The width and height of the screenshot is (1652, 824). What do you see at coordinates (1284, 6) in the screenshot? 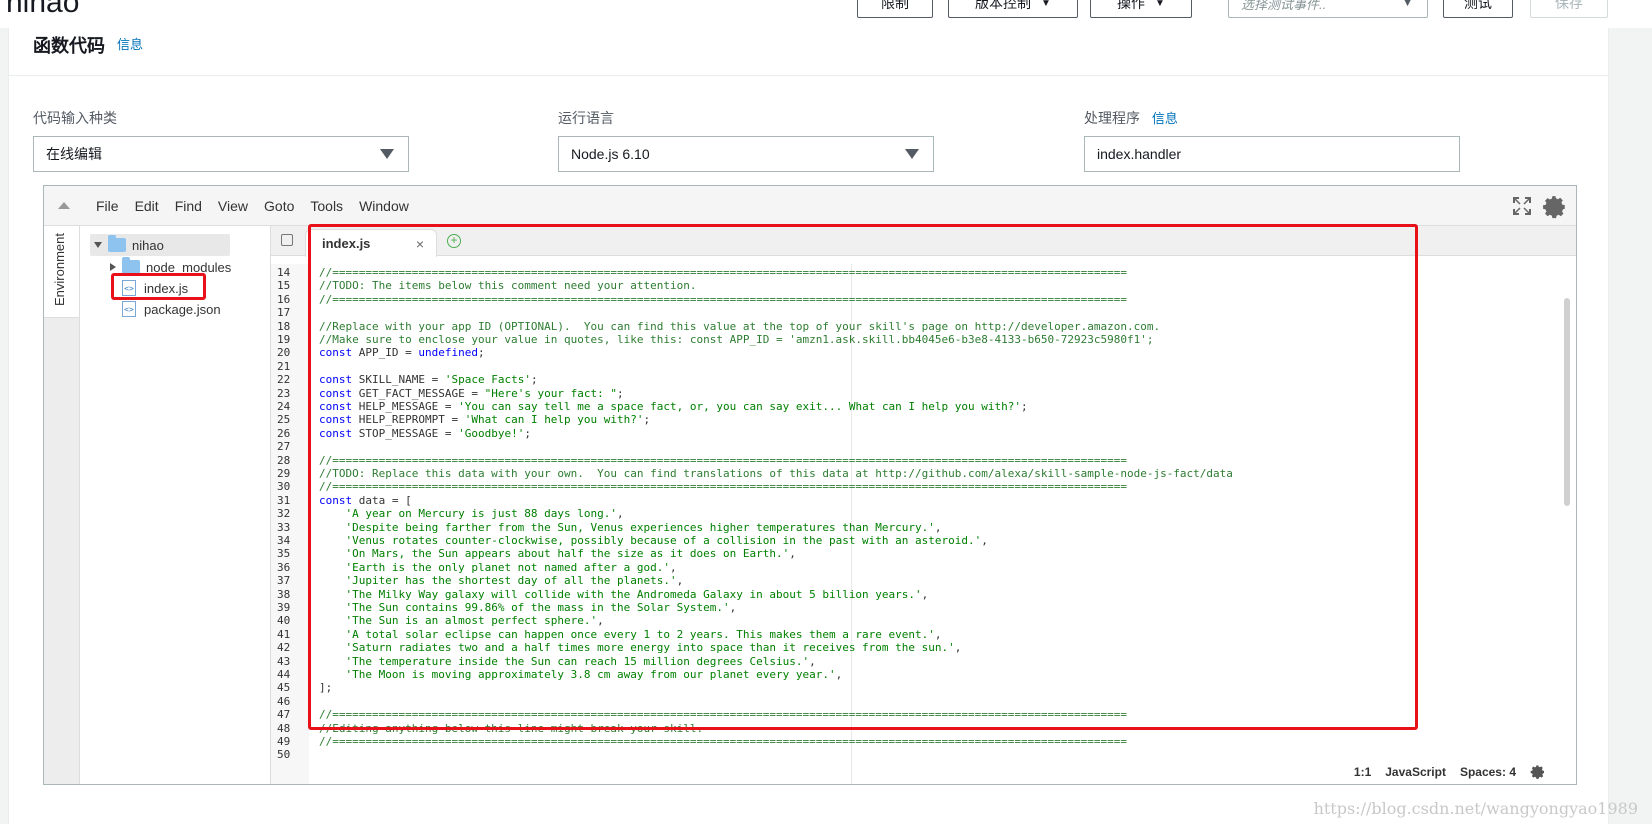
I see `test-event-placeholder: 选择测试事件..` at bounding box center [1284, 6].